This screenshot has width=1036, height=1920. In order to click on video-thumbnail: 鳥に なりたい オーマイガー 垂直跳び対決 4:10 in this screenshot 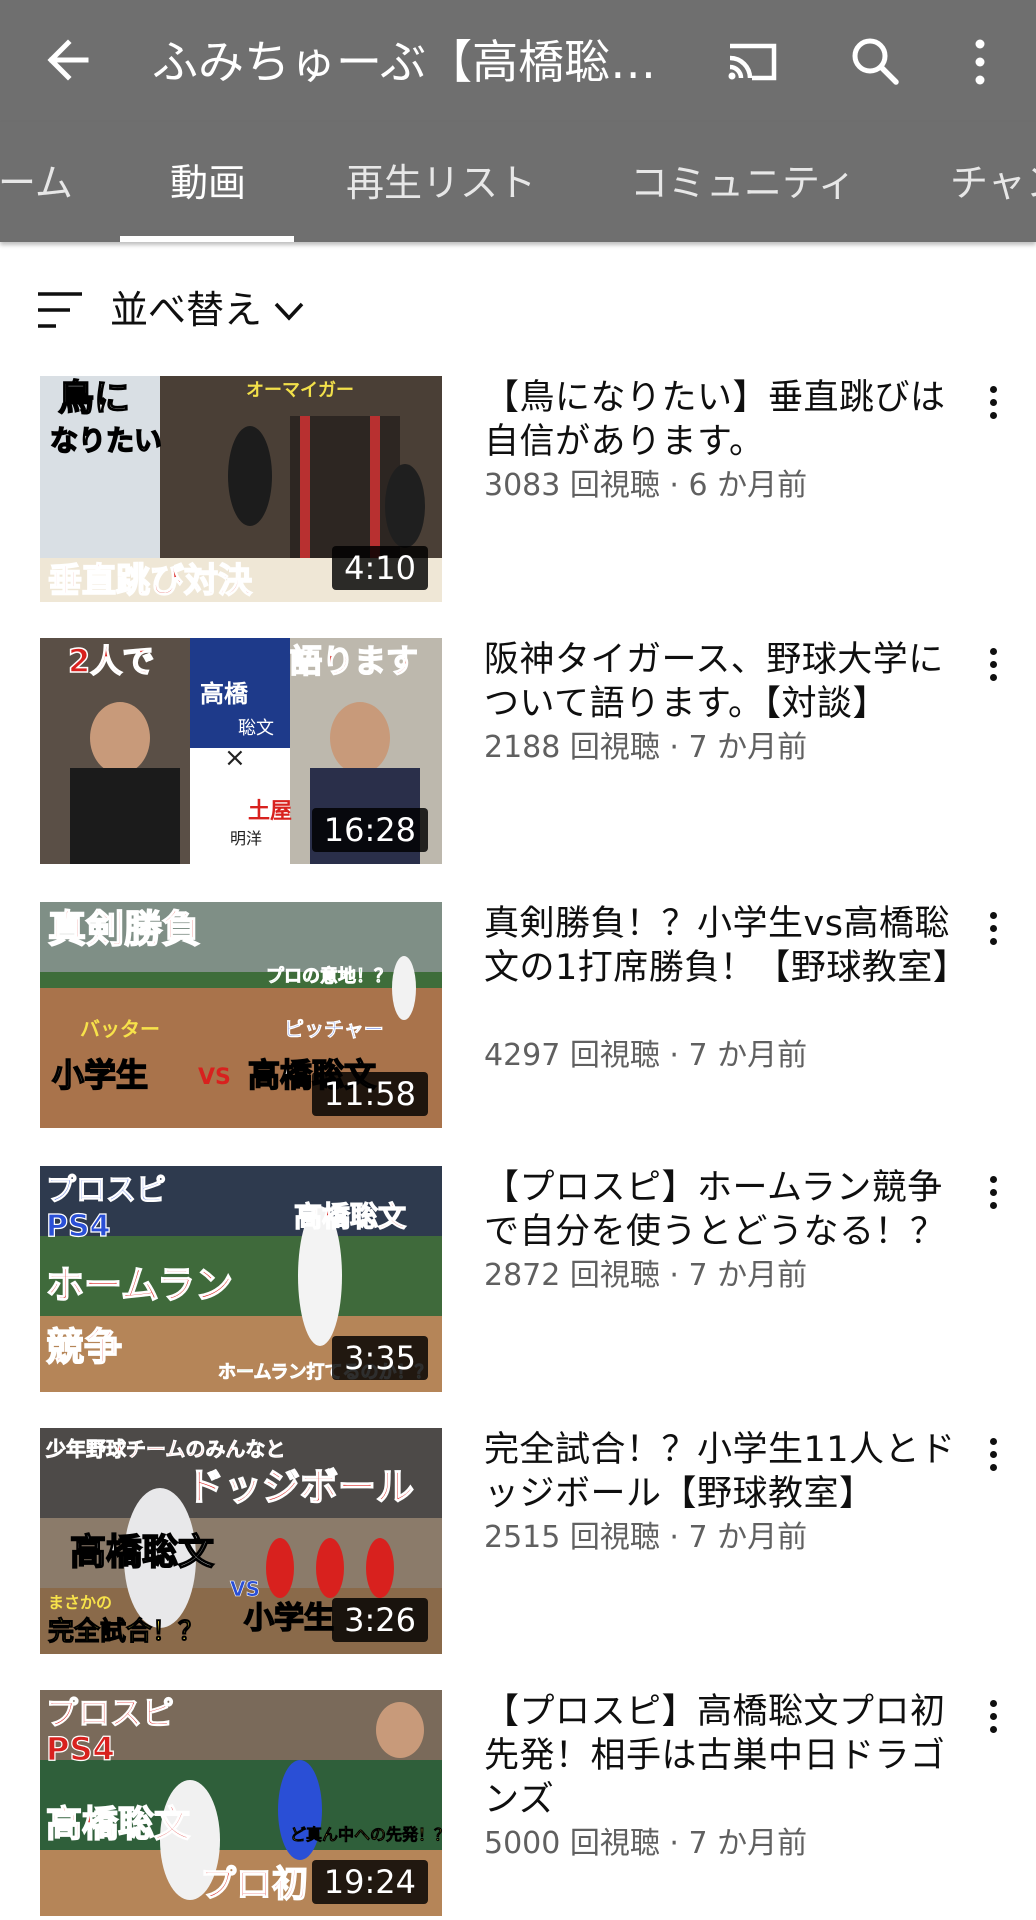, I will do `click(241, 489)`.